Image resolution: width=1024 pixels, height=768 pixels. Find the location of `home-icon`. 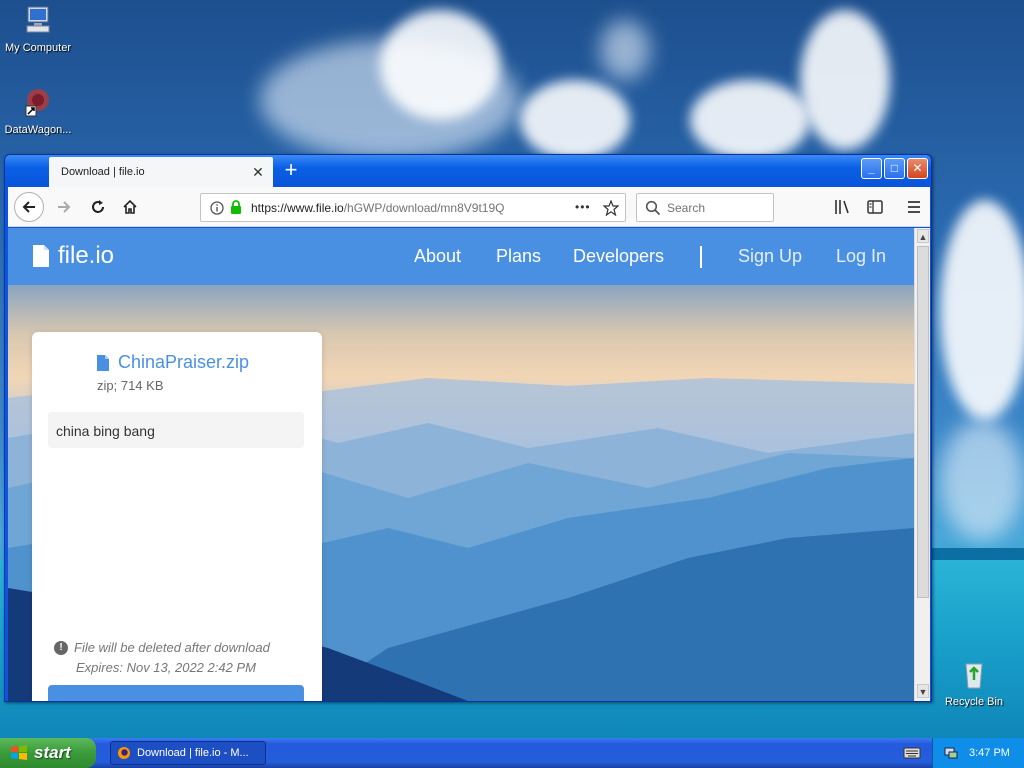

home-icon is located at coordinates (130, 206).